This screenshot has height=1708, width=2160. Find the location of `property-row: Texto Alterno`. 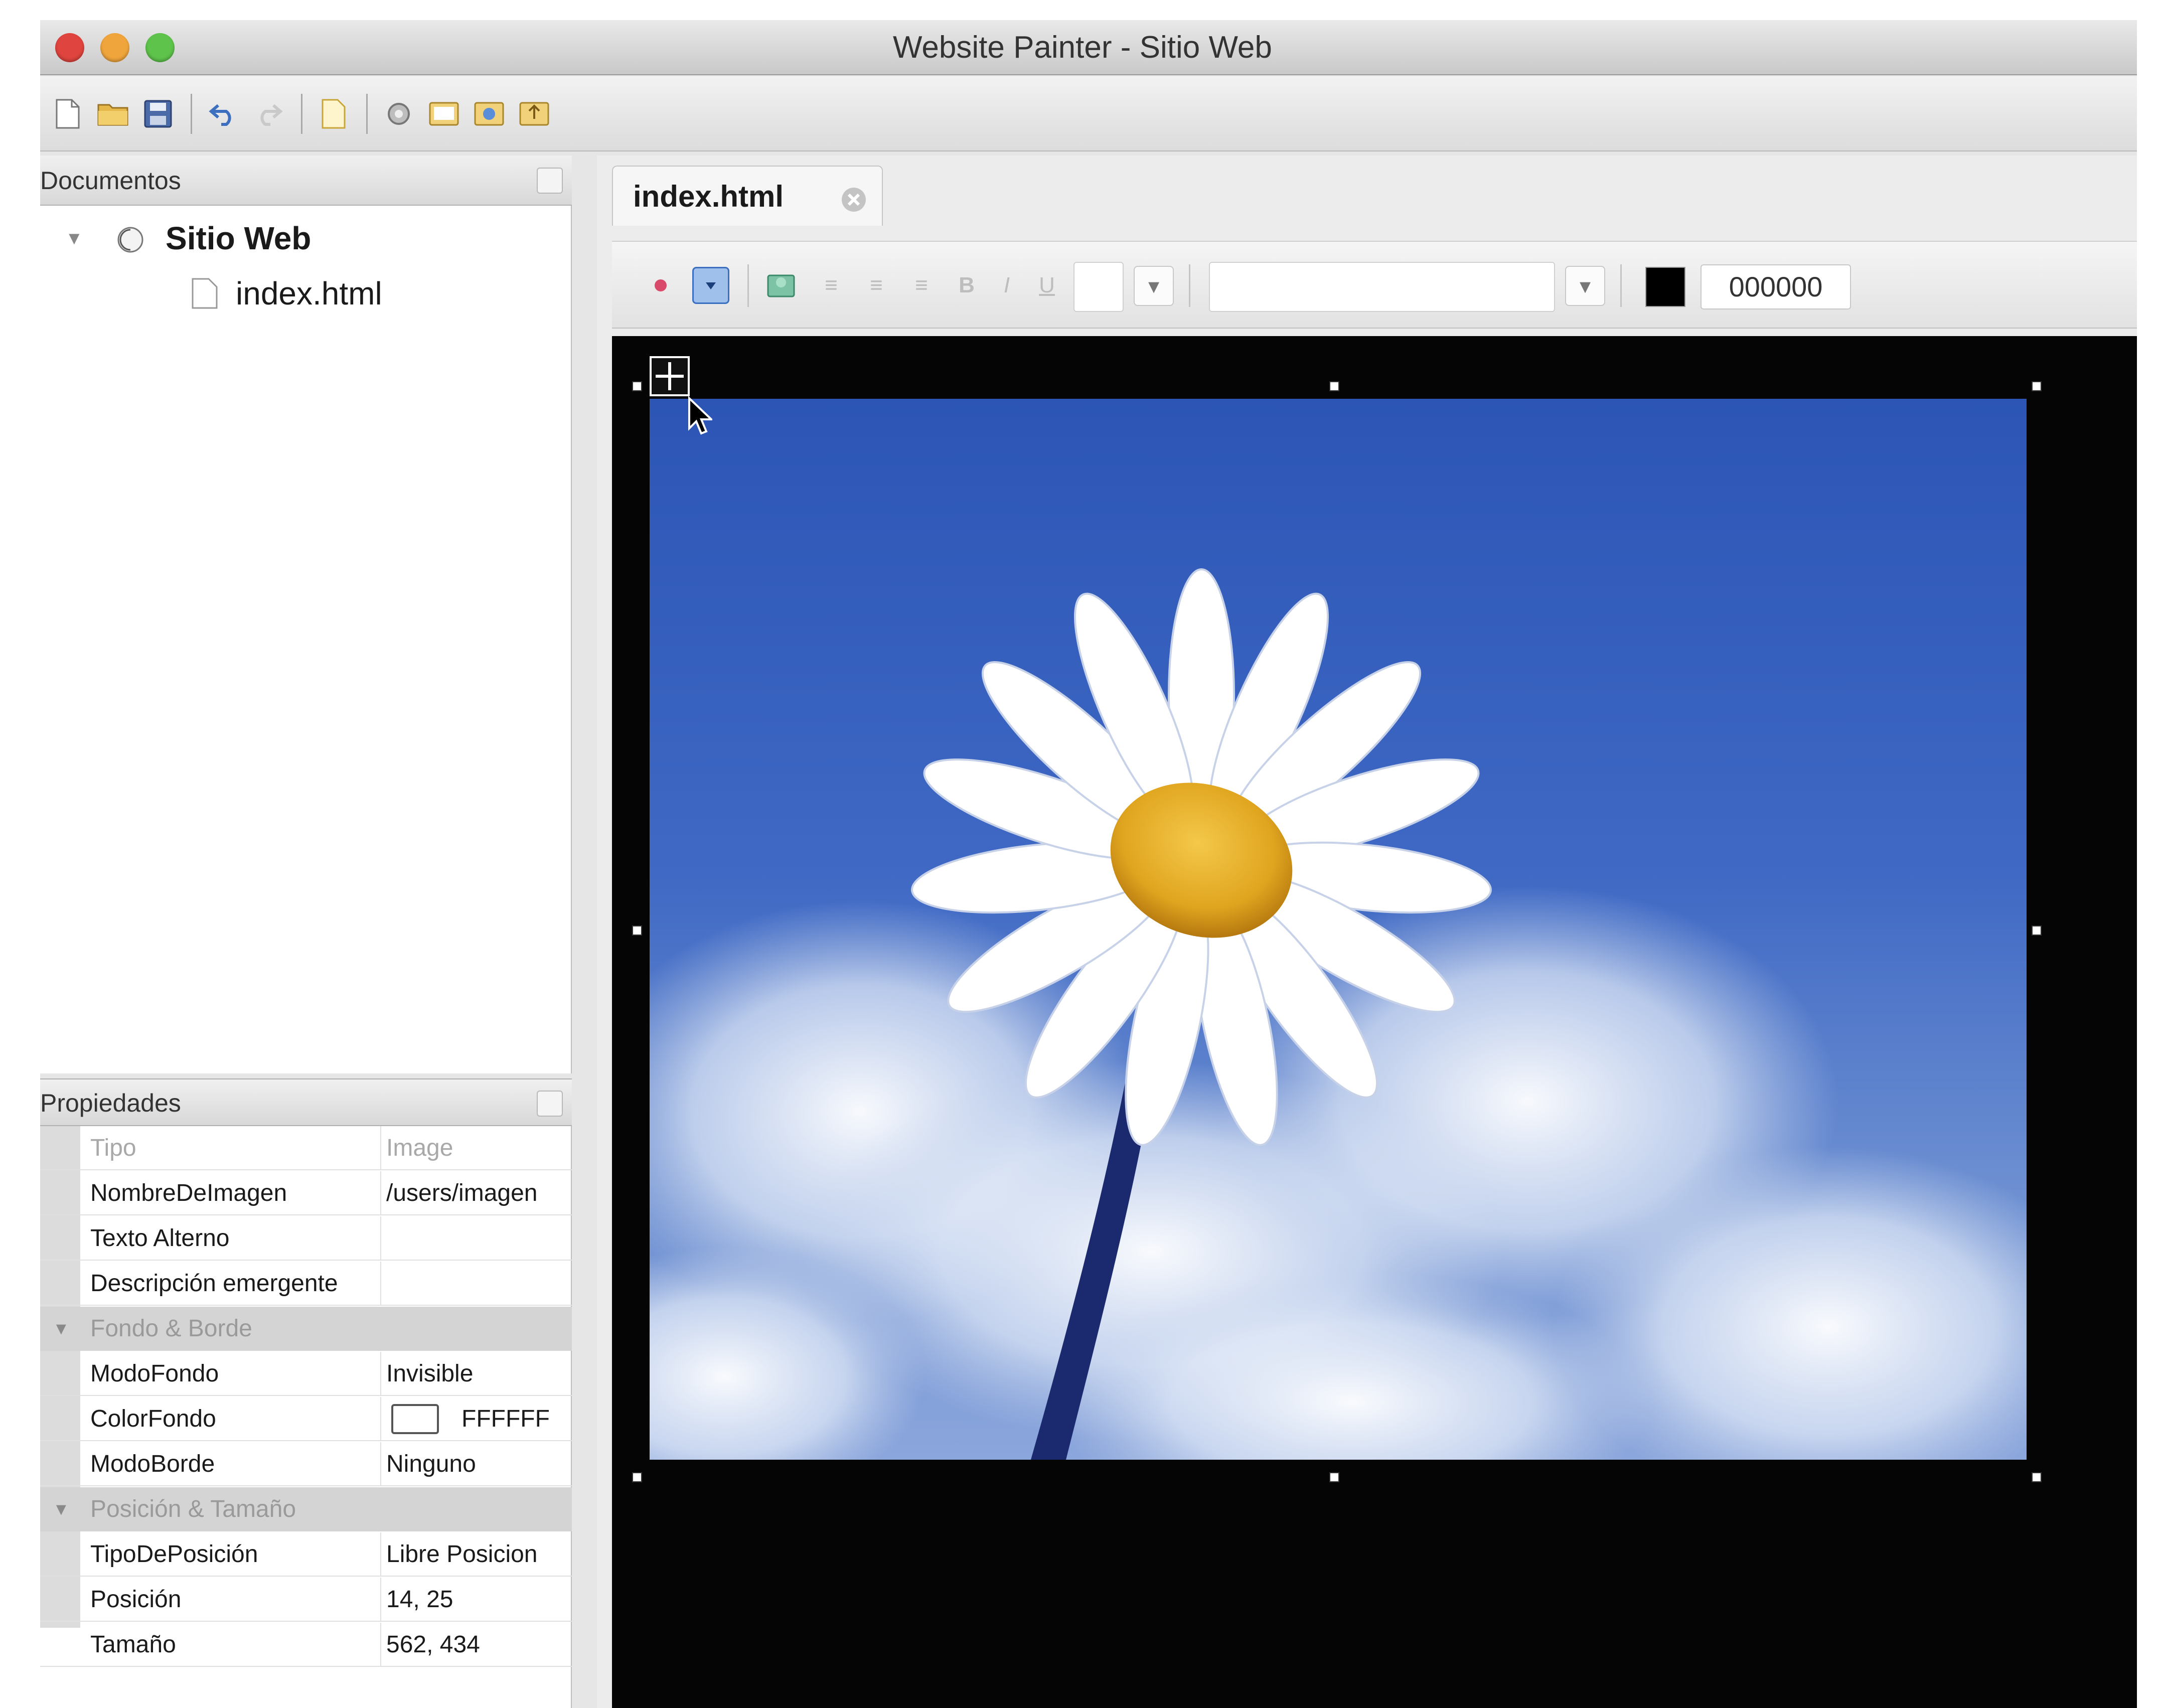

property-row: Texto Alterno is located at coordinates (306, 1238).